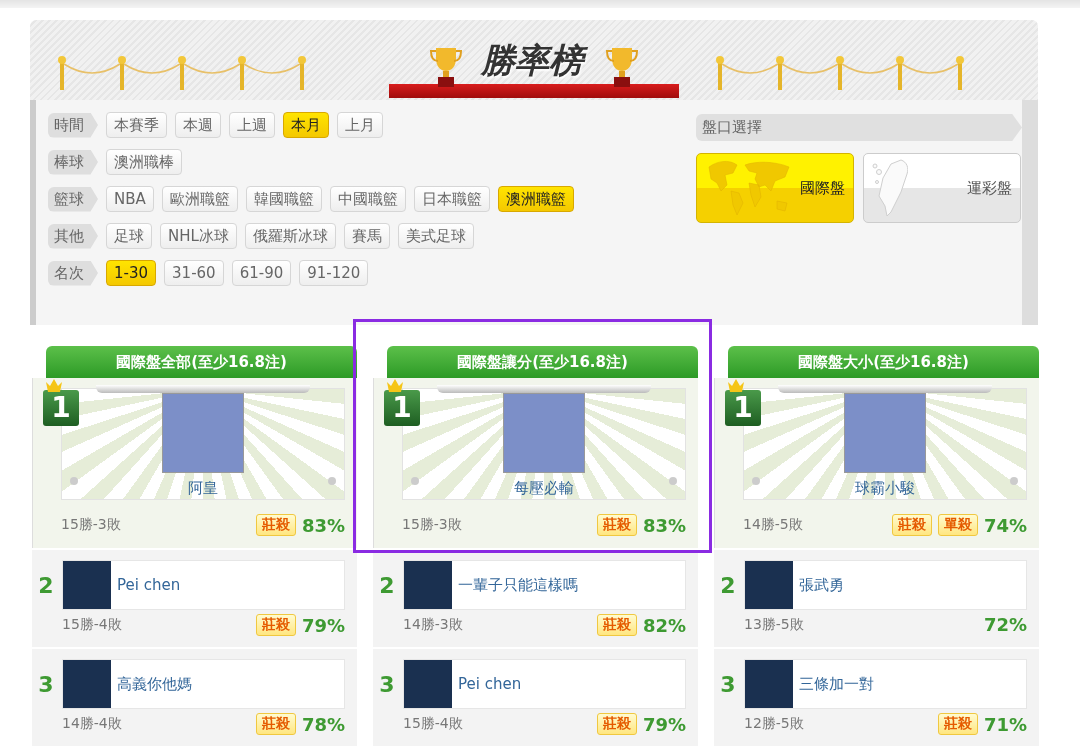  Describe the element at coordinates (283, 199) in the screenshot. I see `filter-option: 韓國職籃` at that location.